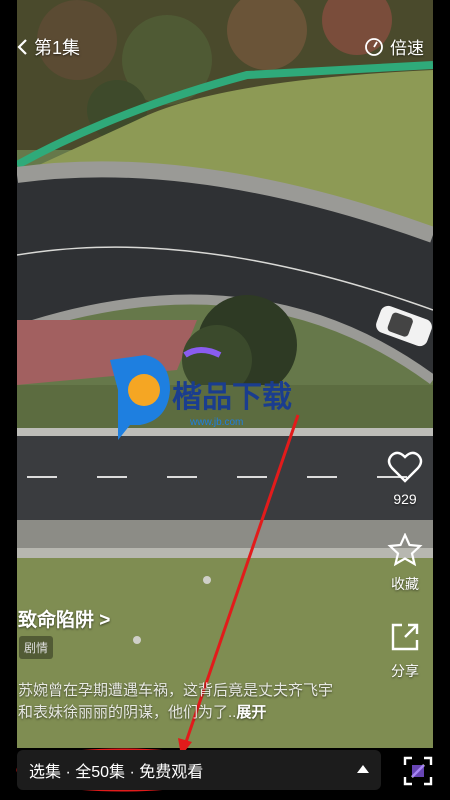 The width and height of the screenshot is (450, 800). Describe the element at coordinates (405, 637) in the screenshot. I see `share-icon` at that location.